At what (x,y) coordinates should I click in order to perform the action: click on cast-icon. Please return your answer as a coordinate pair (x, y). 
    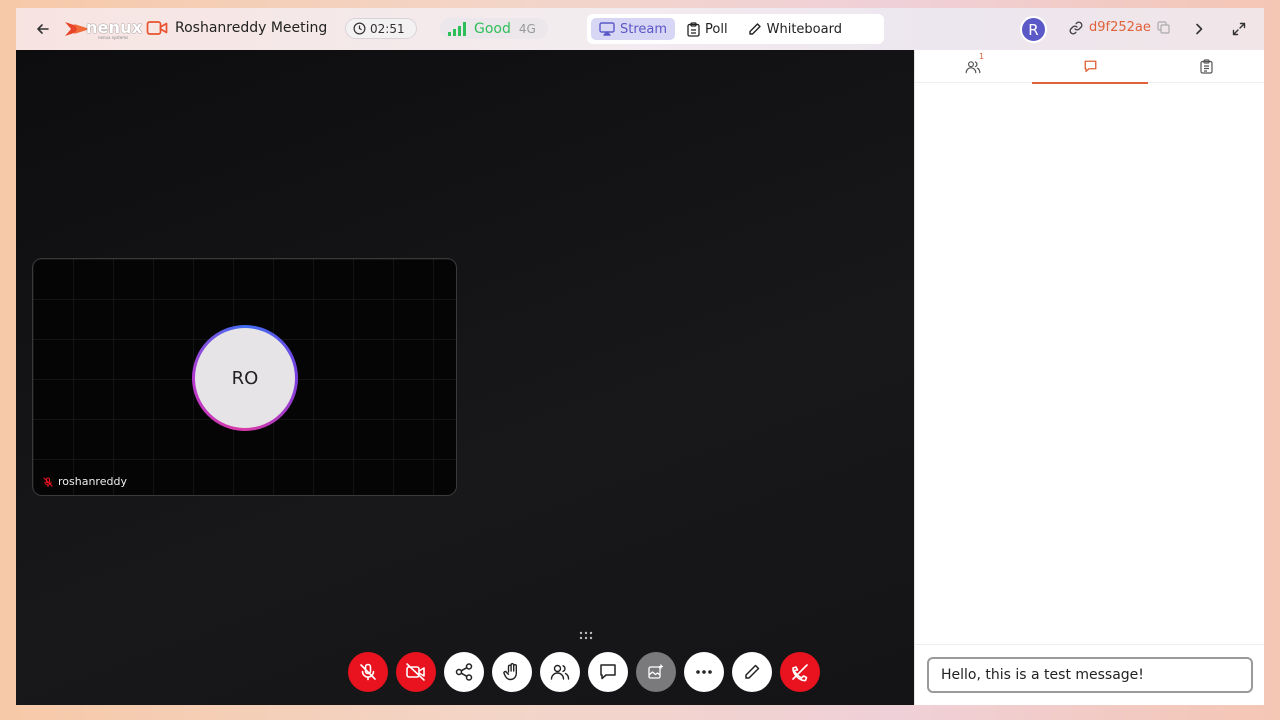
    Looking at the image, I should click on (607, 29).